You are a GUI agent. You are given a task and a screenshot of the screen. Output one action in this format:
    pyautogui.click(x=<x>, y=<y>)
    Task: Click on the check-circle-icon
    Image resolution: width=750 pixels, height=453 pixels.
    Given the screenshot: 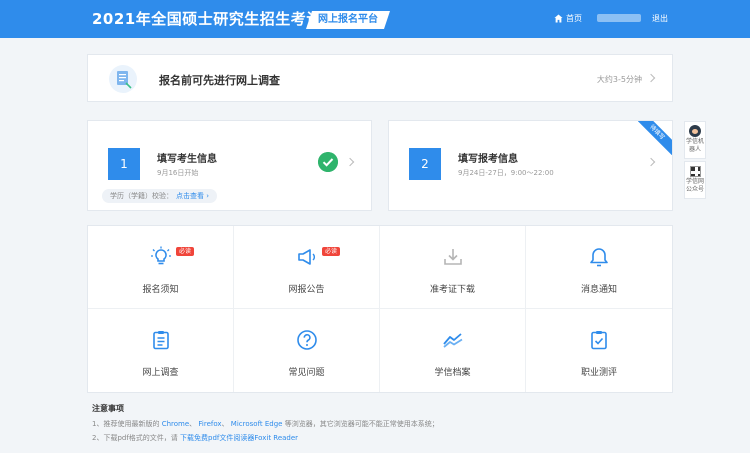 What is the action you would take?
    pyautogui.click(x=328, y=162)
    